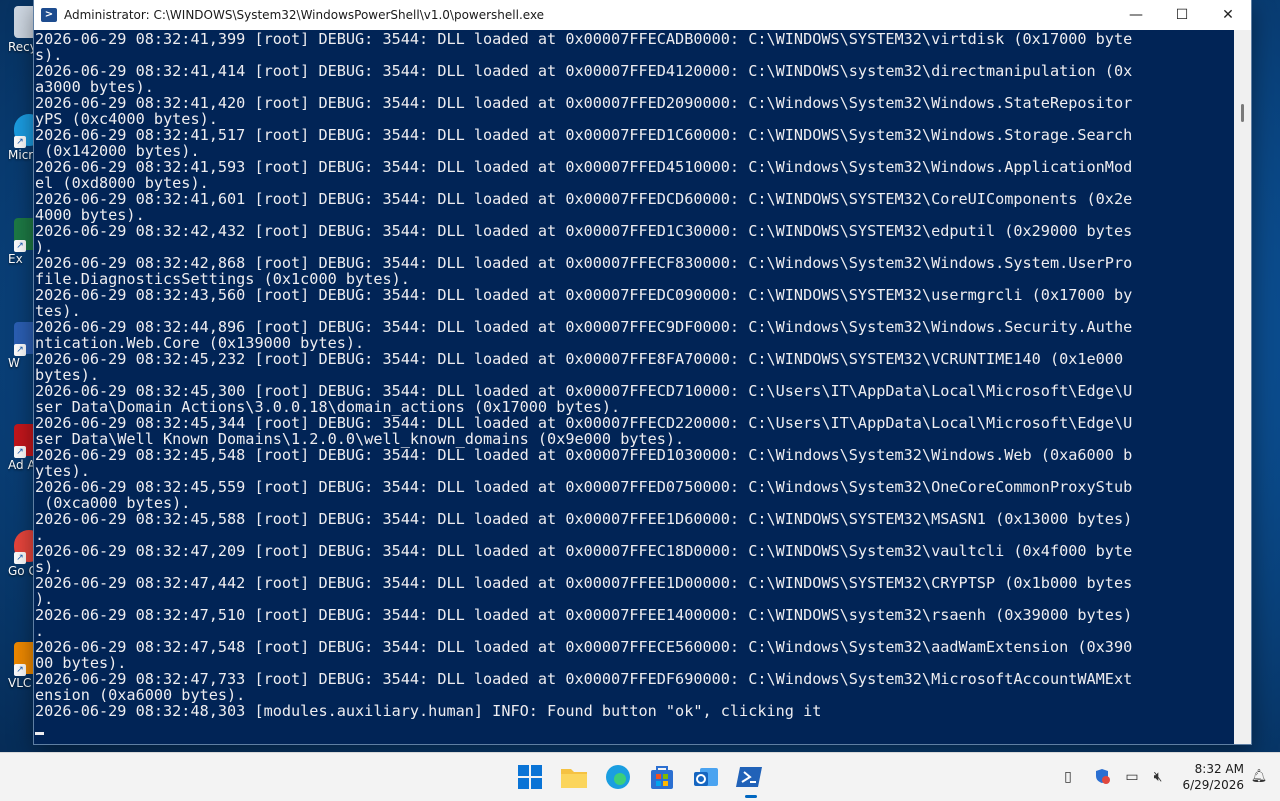  What do you see at coordinates (117, 151) in the screenshot?
I see `console-line: (0x142000 bytes).` at bounding box center [117, 151].